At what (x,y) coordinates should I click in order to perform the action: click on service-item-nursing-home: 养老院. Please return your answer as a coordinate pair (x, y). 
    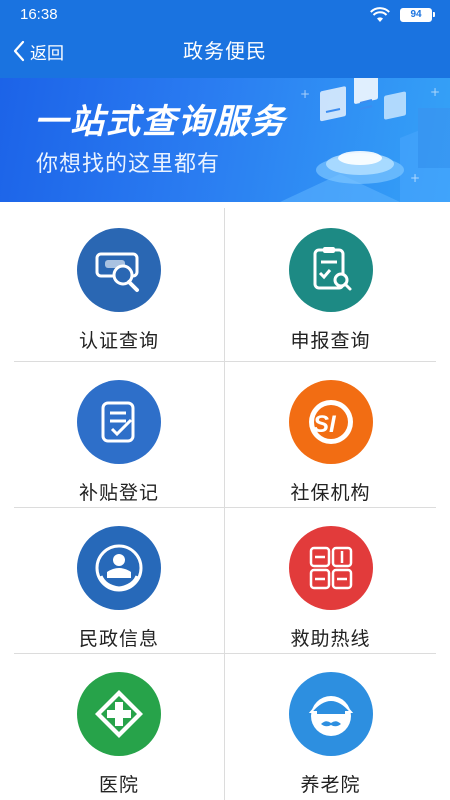
    Looking at the image, I should click on (330, 727).